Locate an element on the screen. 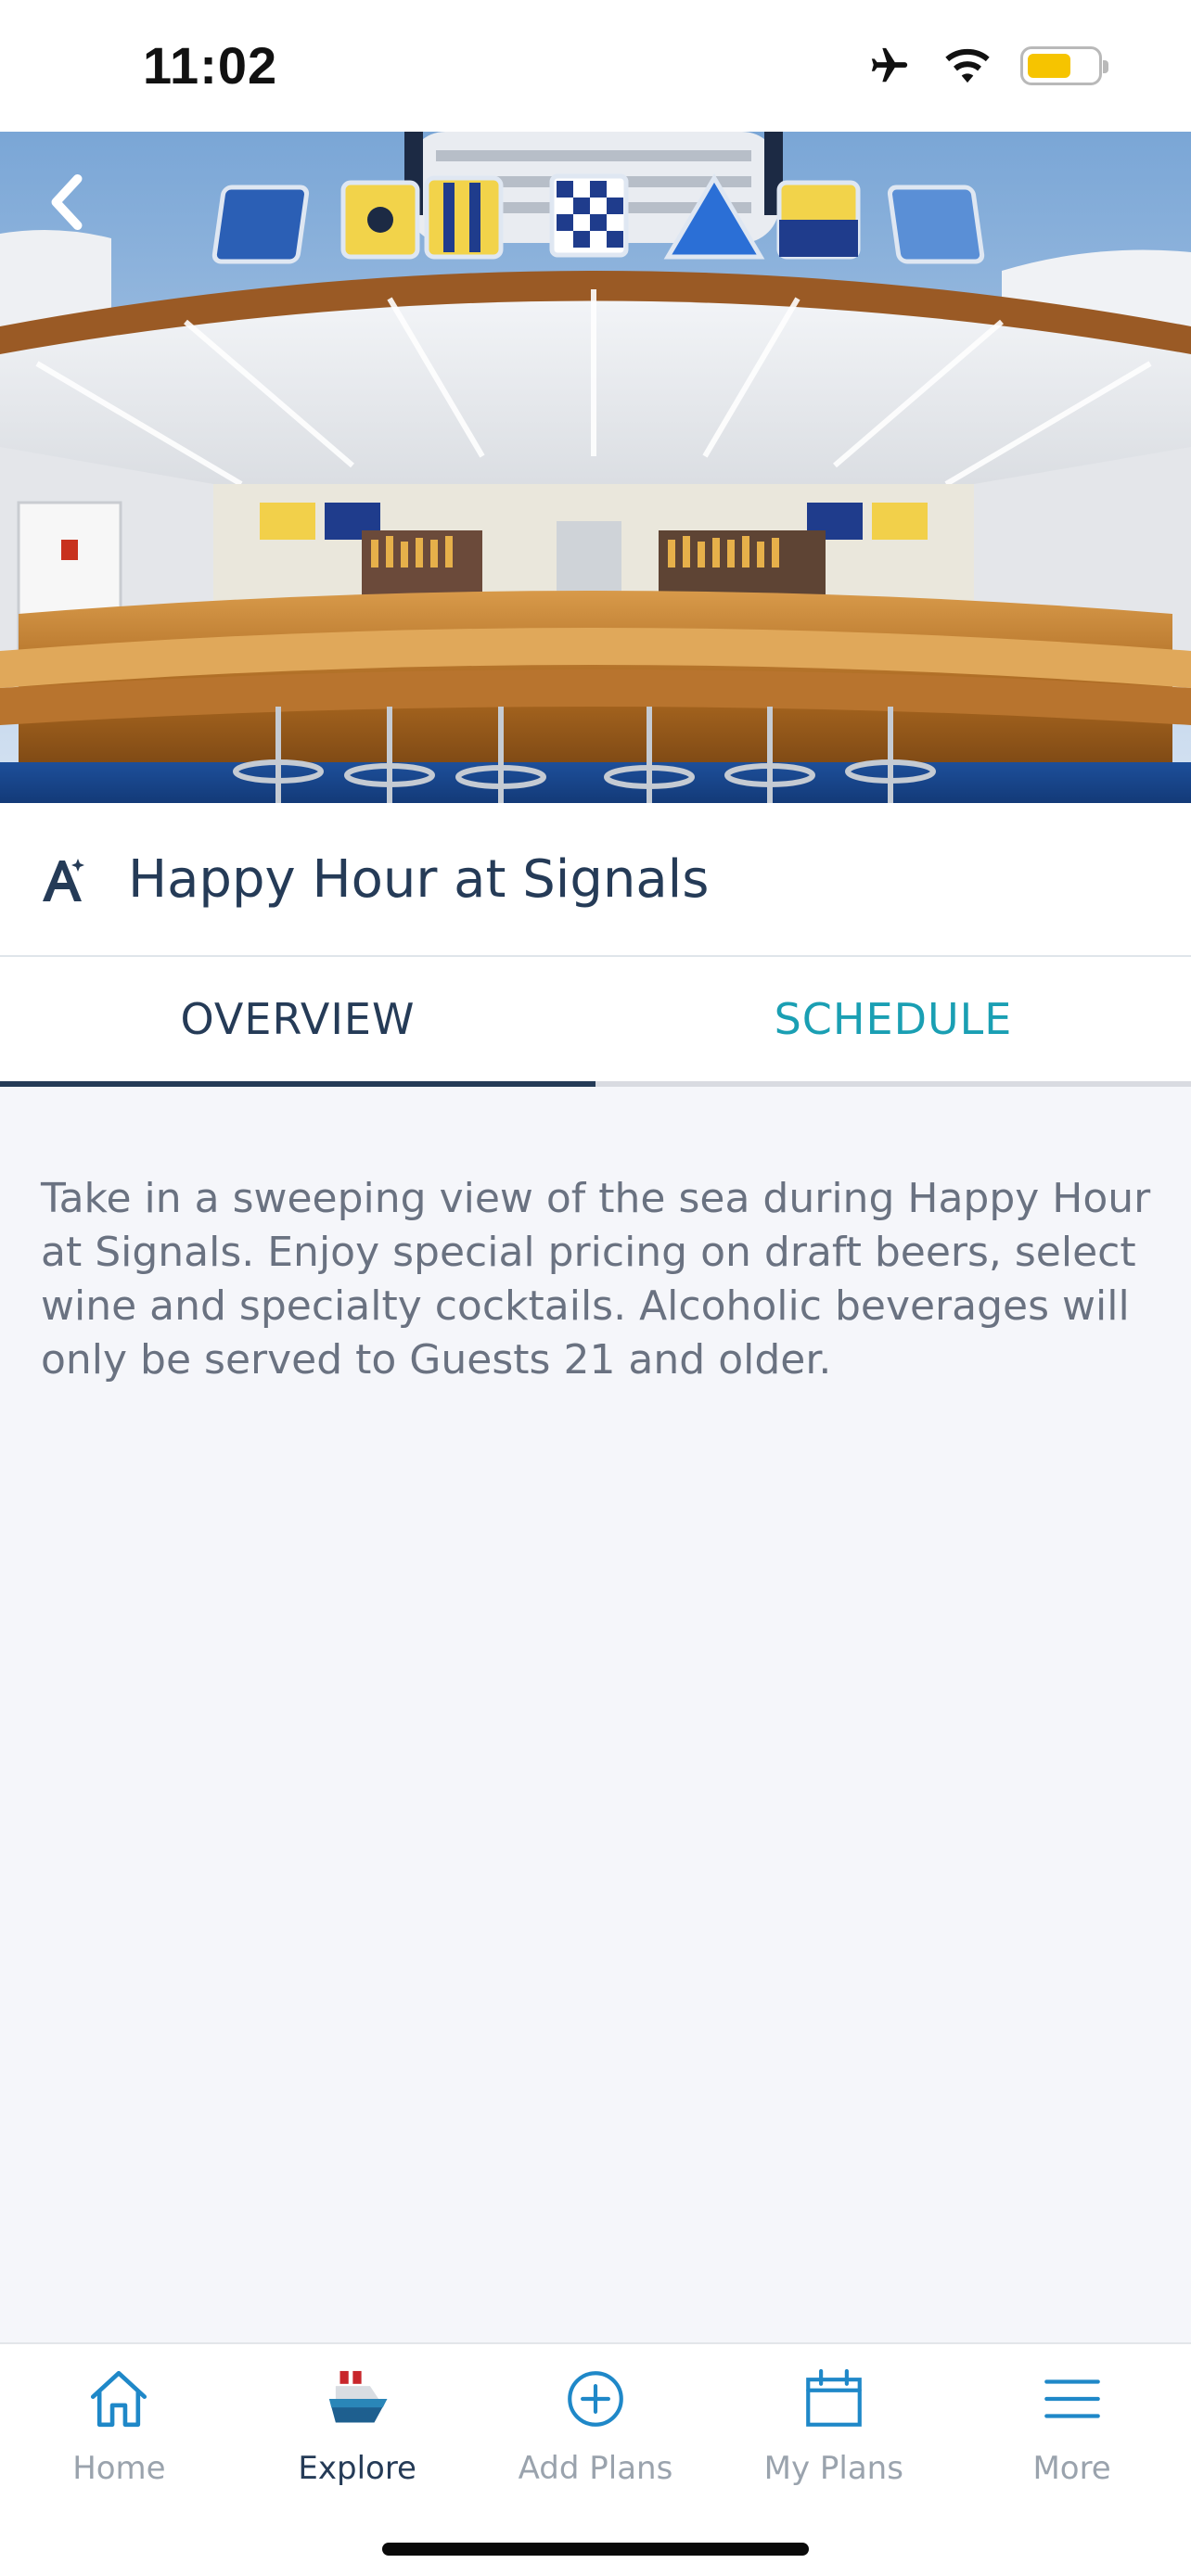  title-row: Happy Hour at Signals is located at coordinates (595, 880).